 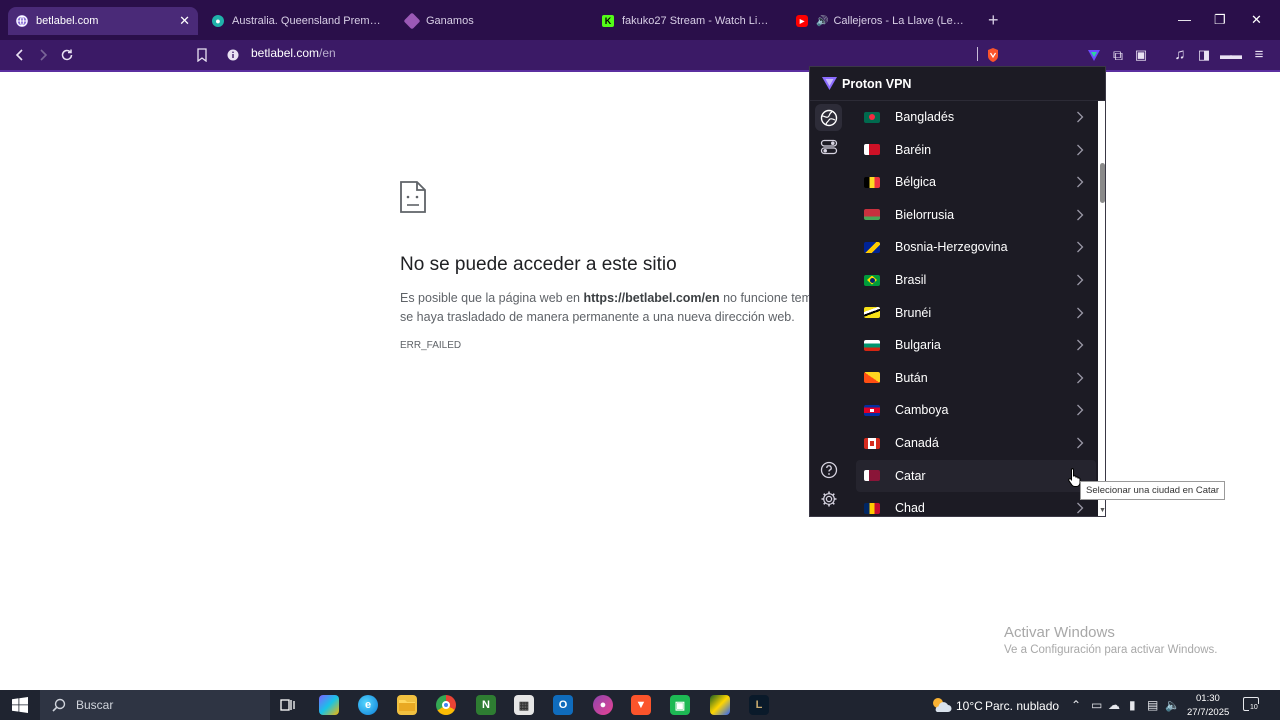 What do you see at coordinates (1254, 707) in the screenshot?
I see `notification-count: 10` at bounding box center [1254, 707].